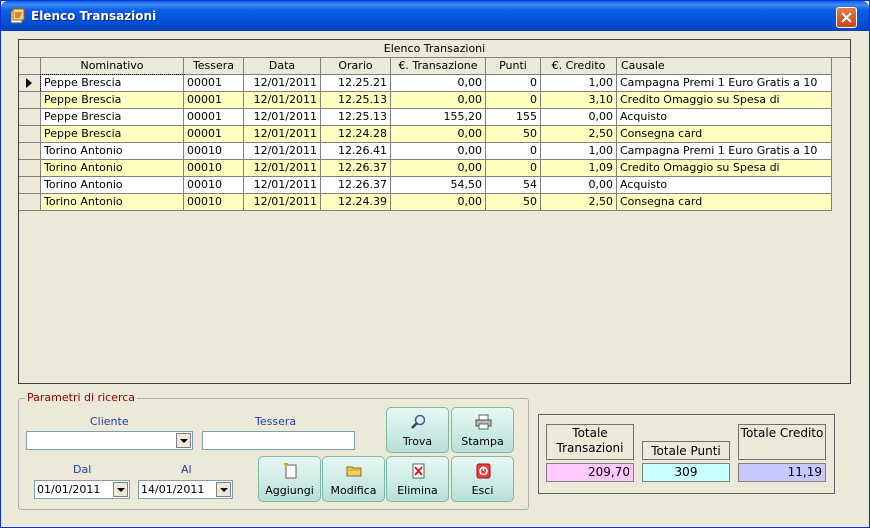  What do you see at coordinates (356, 66) in the screenshot?
I see `column-header-orario: Orario` at bounding box center [356, 66].